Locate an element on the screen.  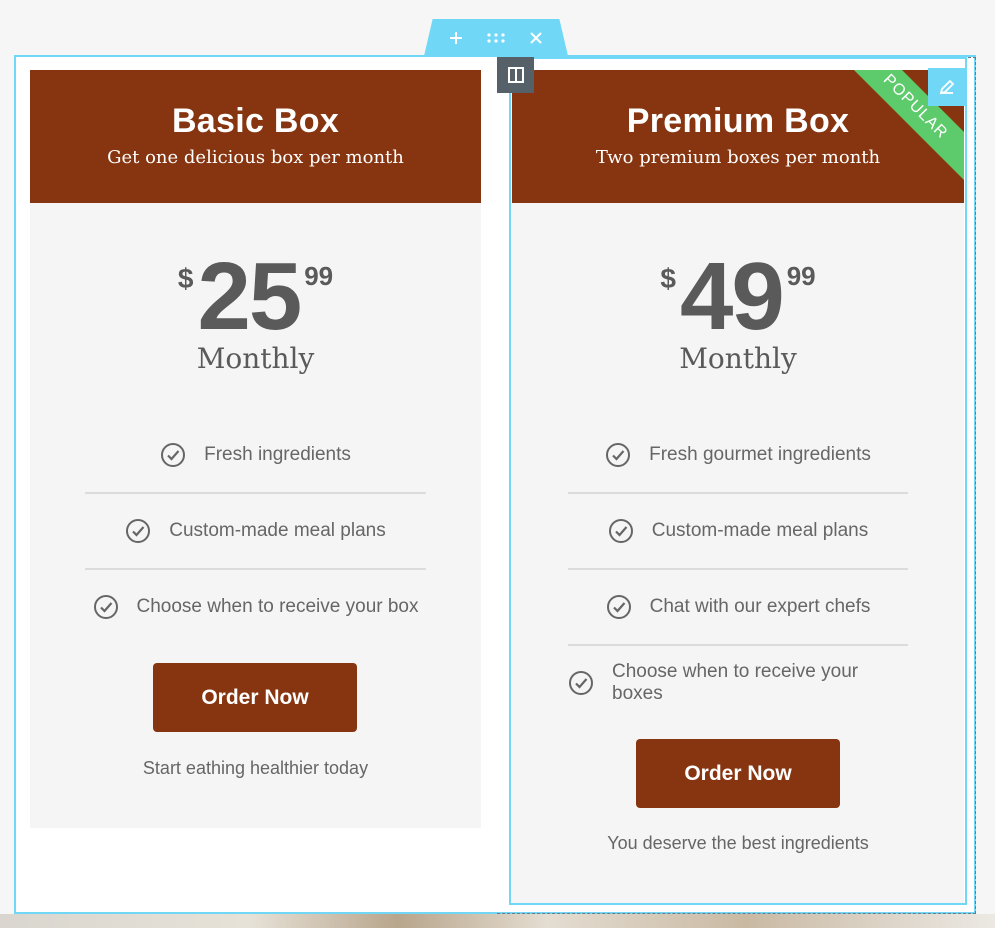
list-item: Fresh ingredients is located at coordinates (255, 456).